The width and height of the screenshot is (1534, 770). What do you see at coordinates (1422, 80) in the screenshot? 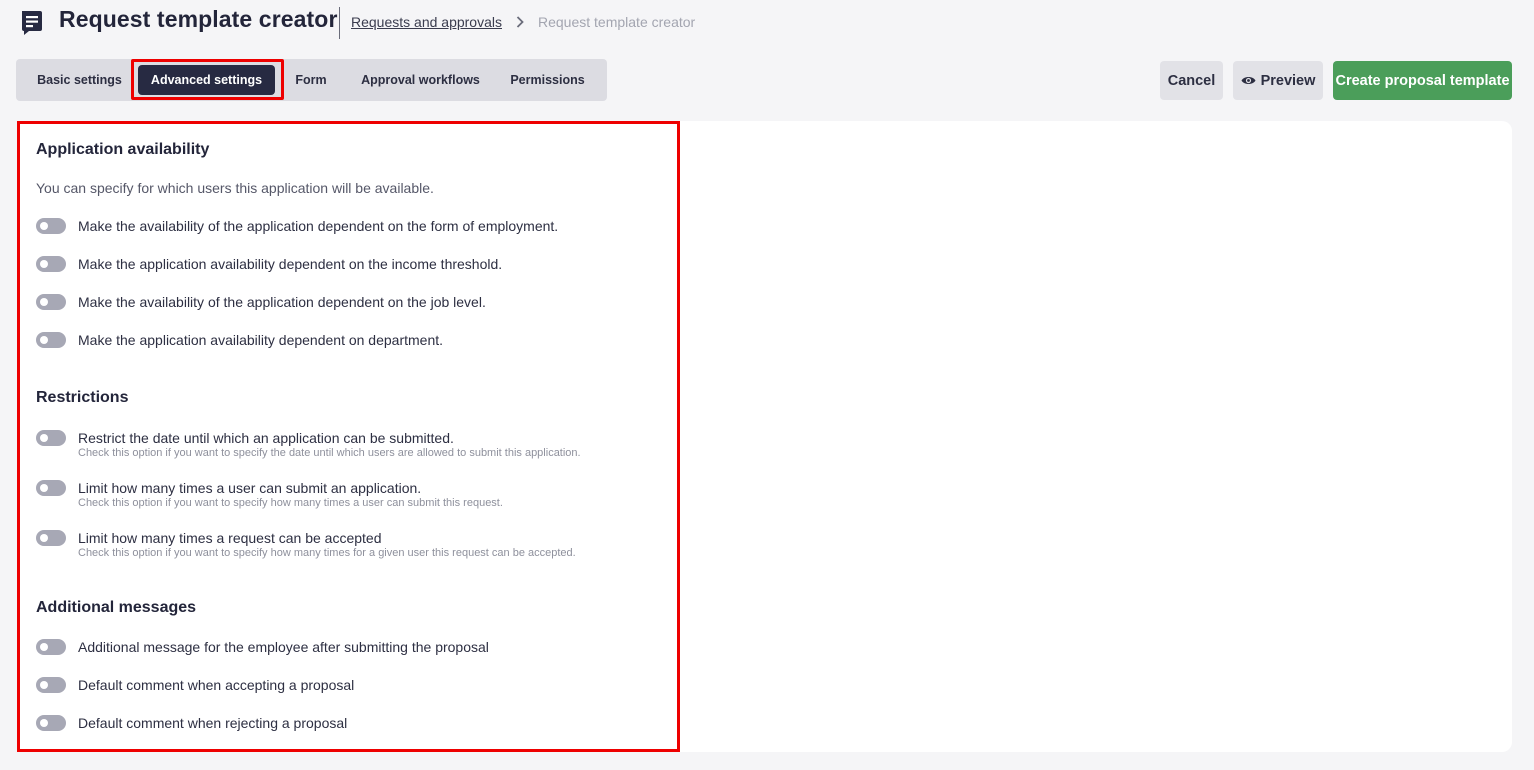
I see `create-proposal-template-button: Create proposal template` at bounding box center [1422, 80].